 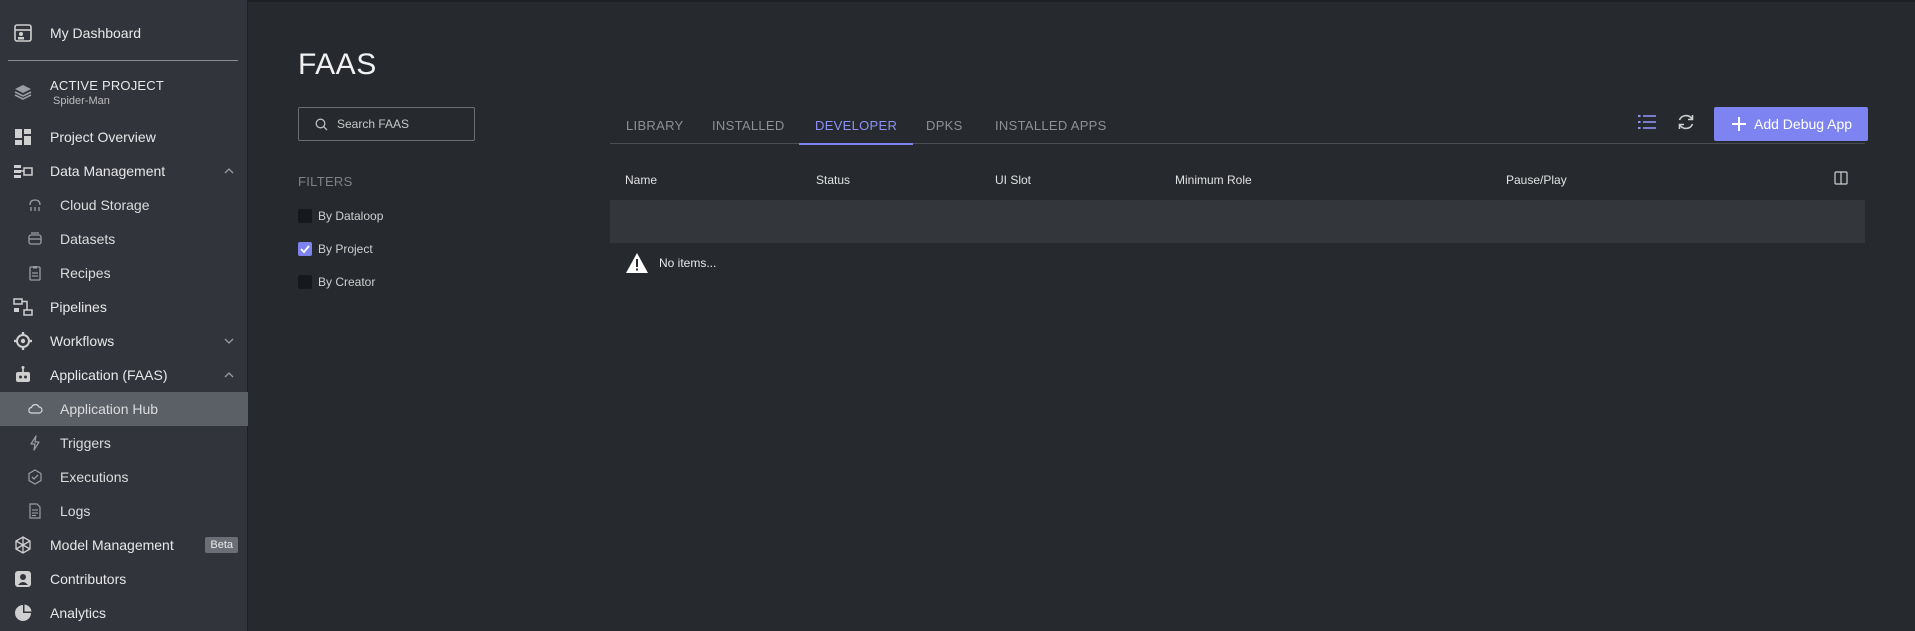 I want to click on sidebar-item-data-management: Data Management, so click(x=124, y=171).